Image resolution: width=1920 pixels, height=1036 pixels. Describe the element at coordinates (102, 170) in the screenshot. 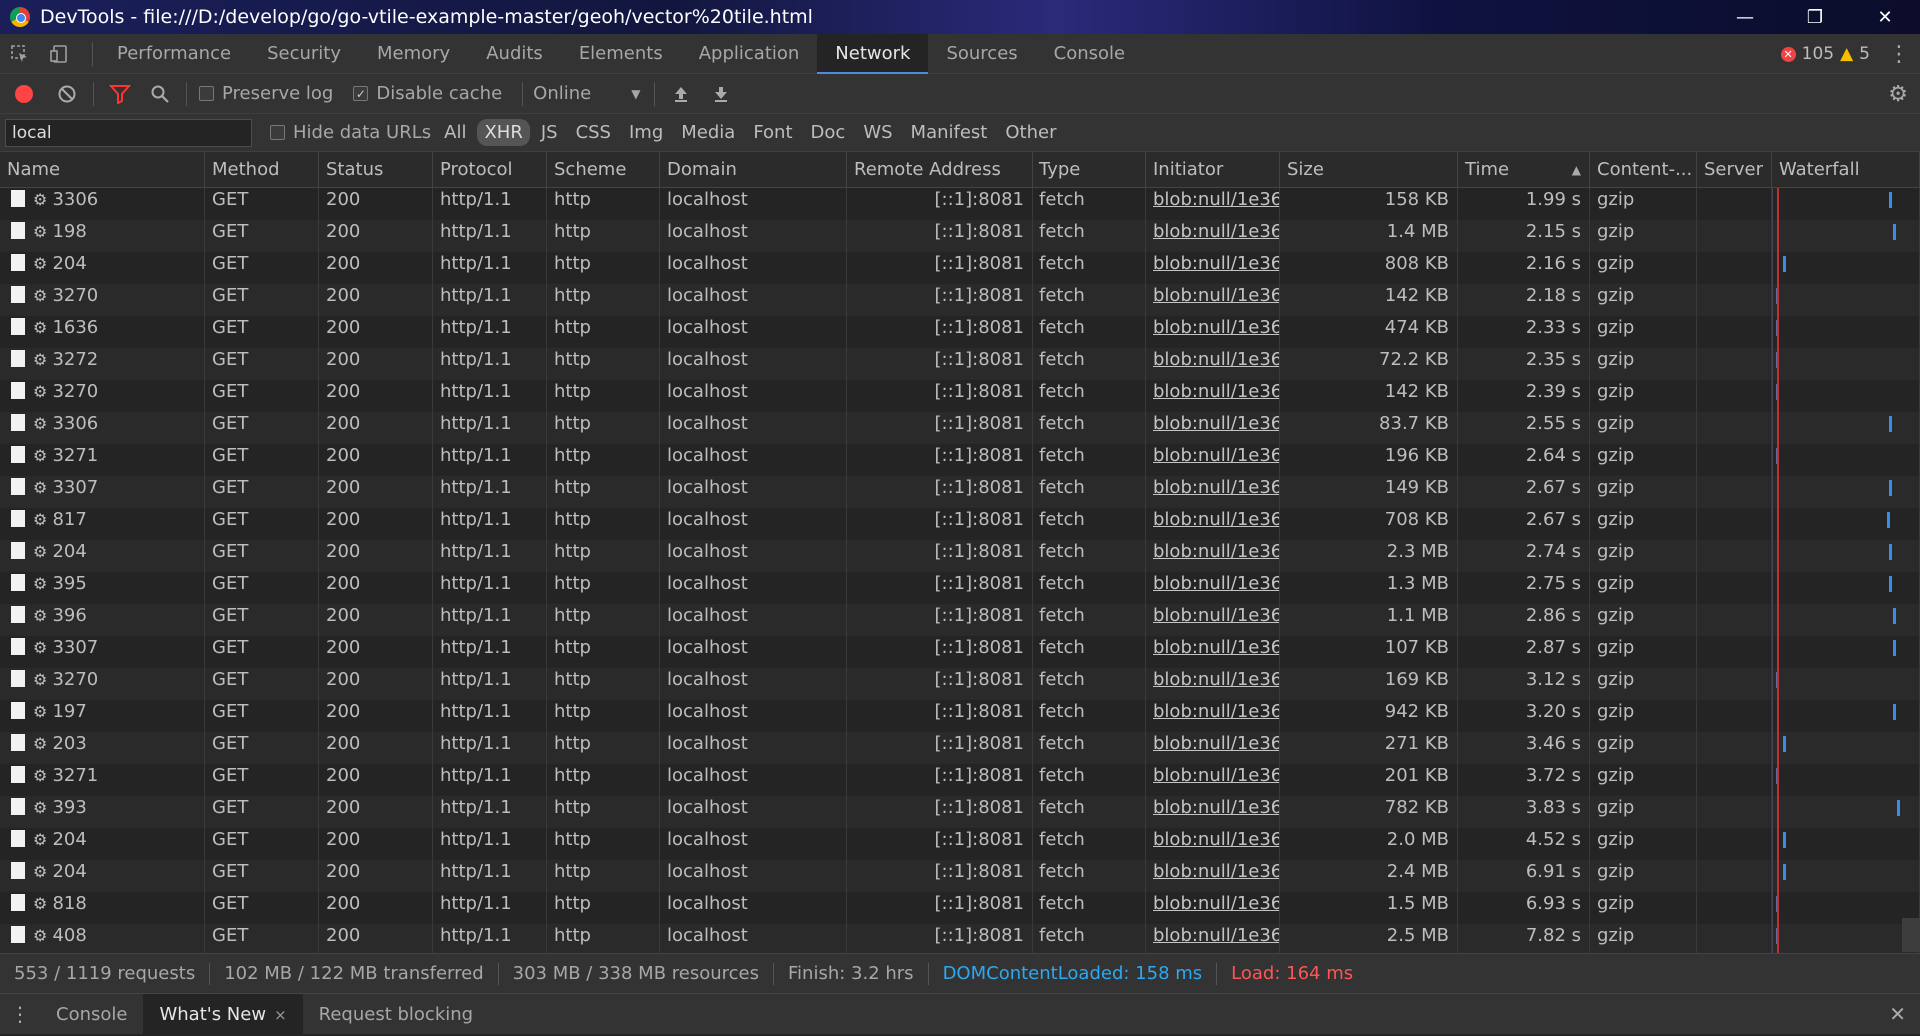

I see `column-header-name: Name` at that location.